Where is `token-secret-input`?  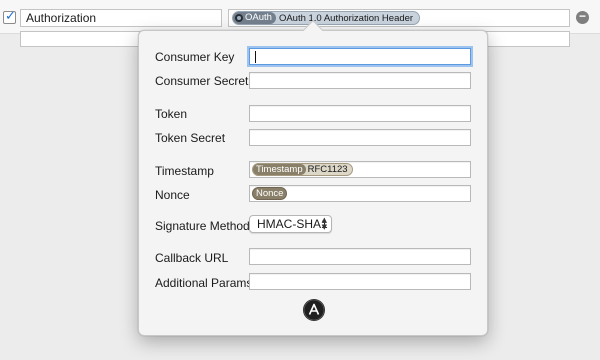 token-secret-input is located at coordinates (360, 137).